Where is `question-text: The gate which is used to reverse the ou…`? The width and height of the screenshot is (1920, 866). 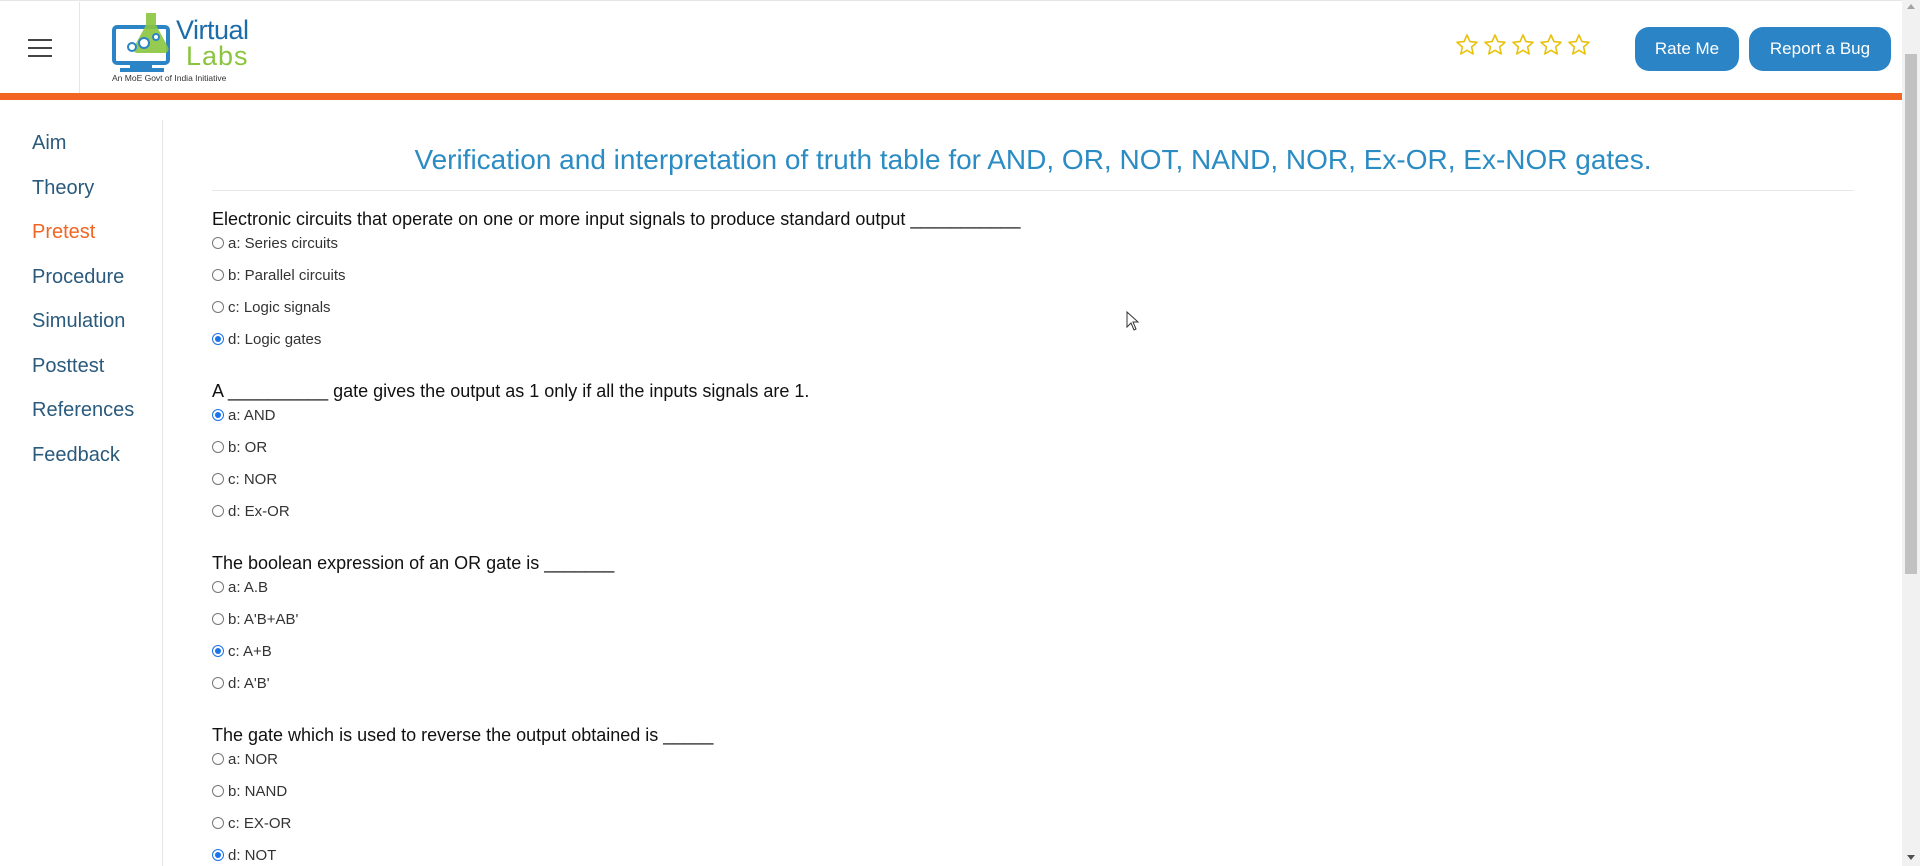 question-text: The gate which is used to reverse the ou… is located at coordinates (463, 735).